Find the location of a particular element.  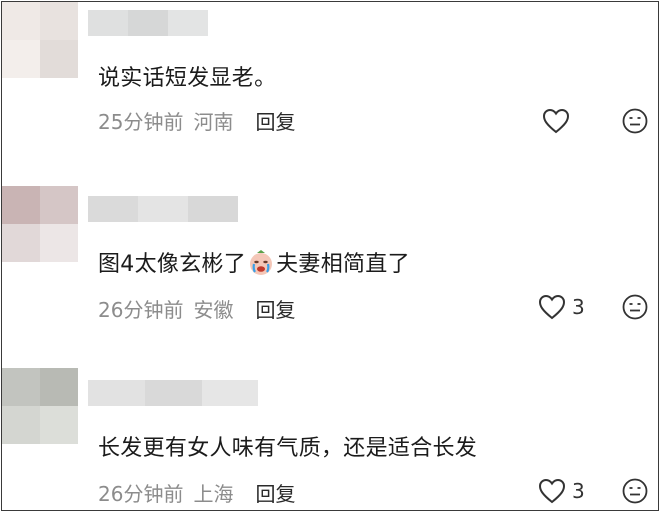

comment-text: 长发更有女人味有气质，还是适合长发 is located at coordinates (288, 448).